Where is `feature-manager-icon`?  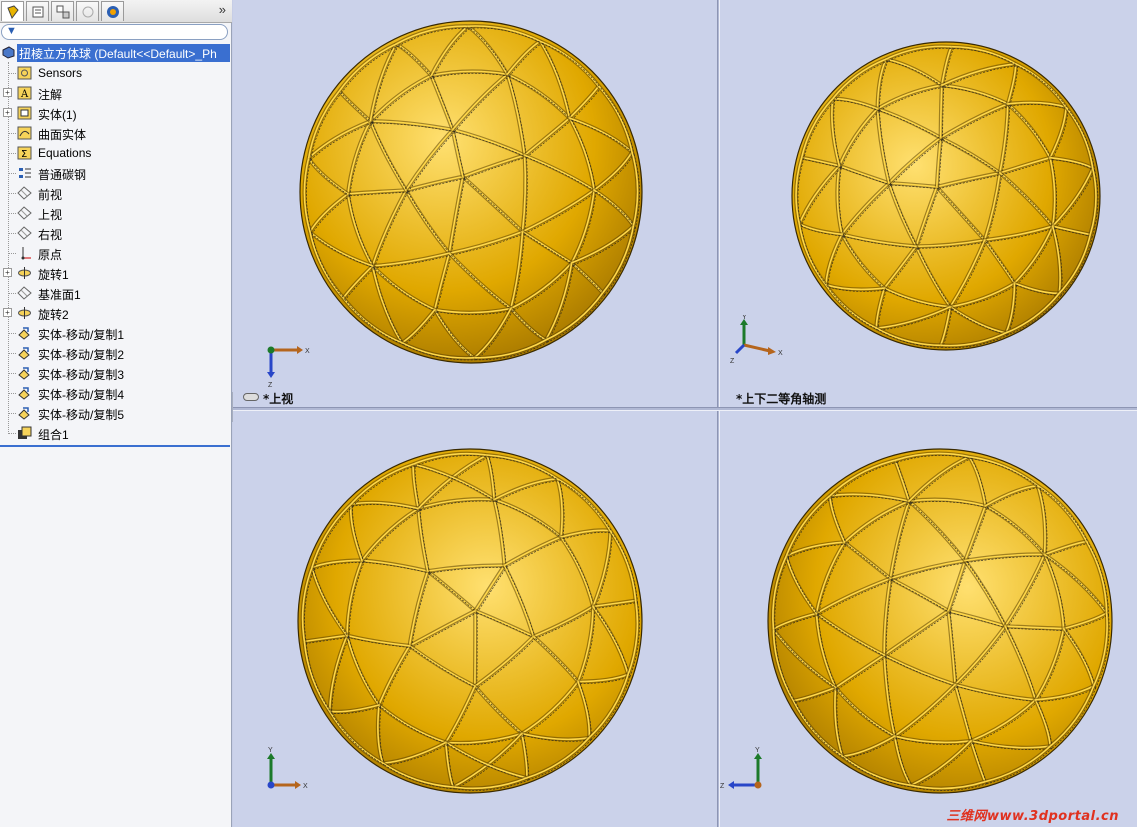 feature-manager-icon is located at coordinates (12, 11).